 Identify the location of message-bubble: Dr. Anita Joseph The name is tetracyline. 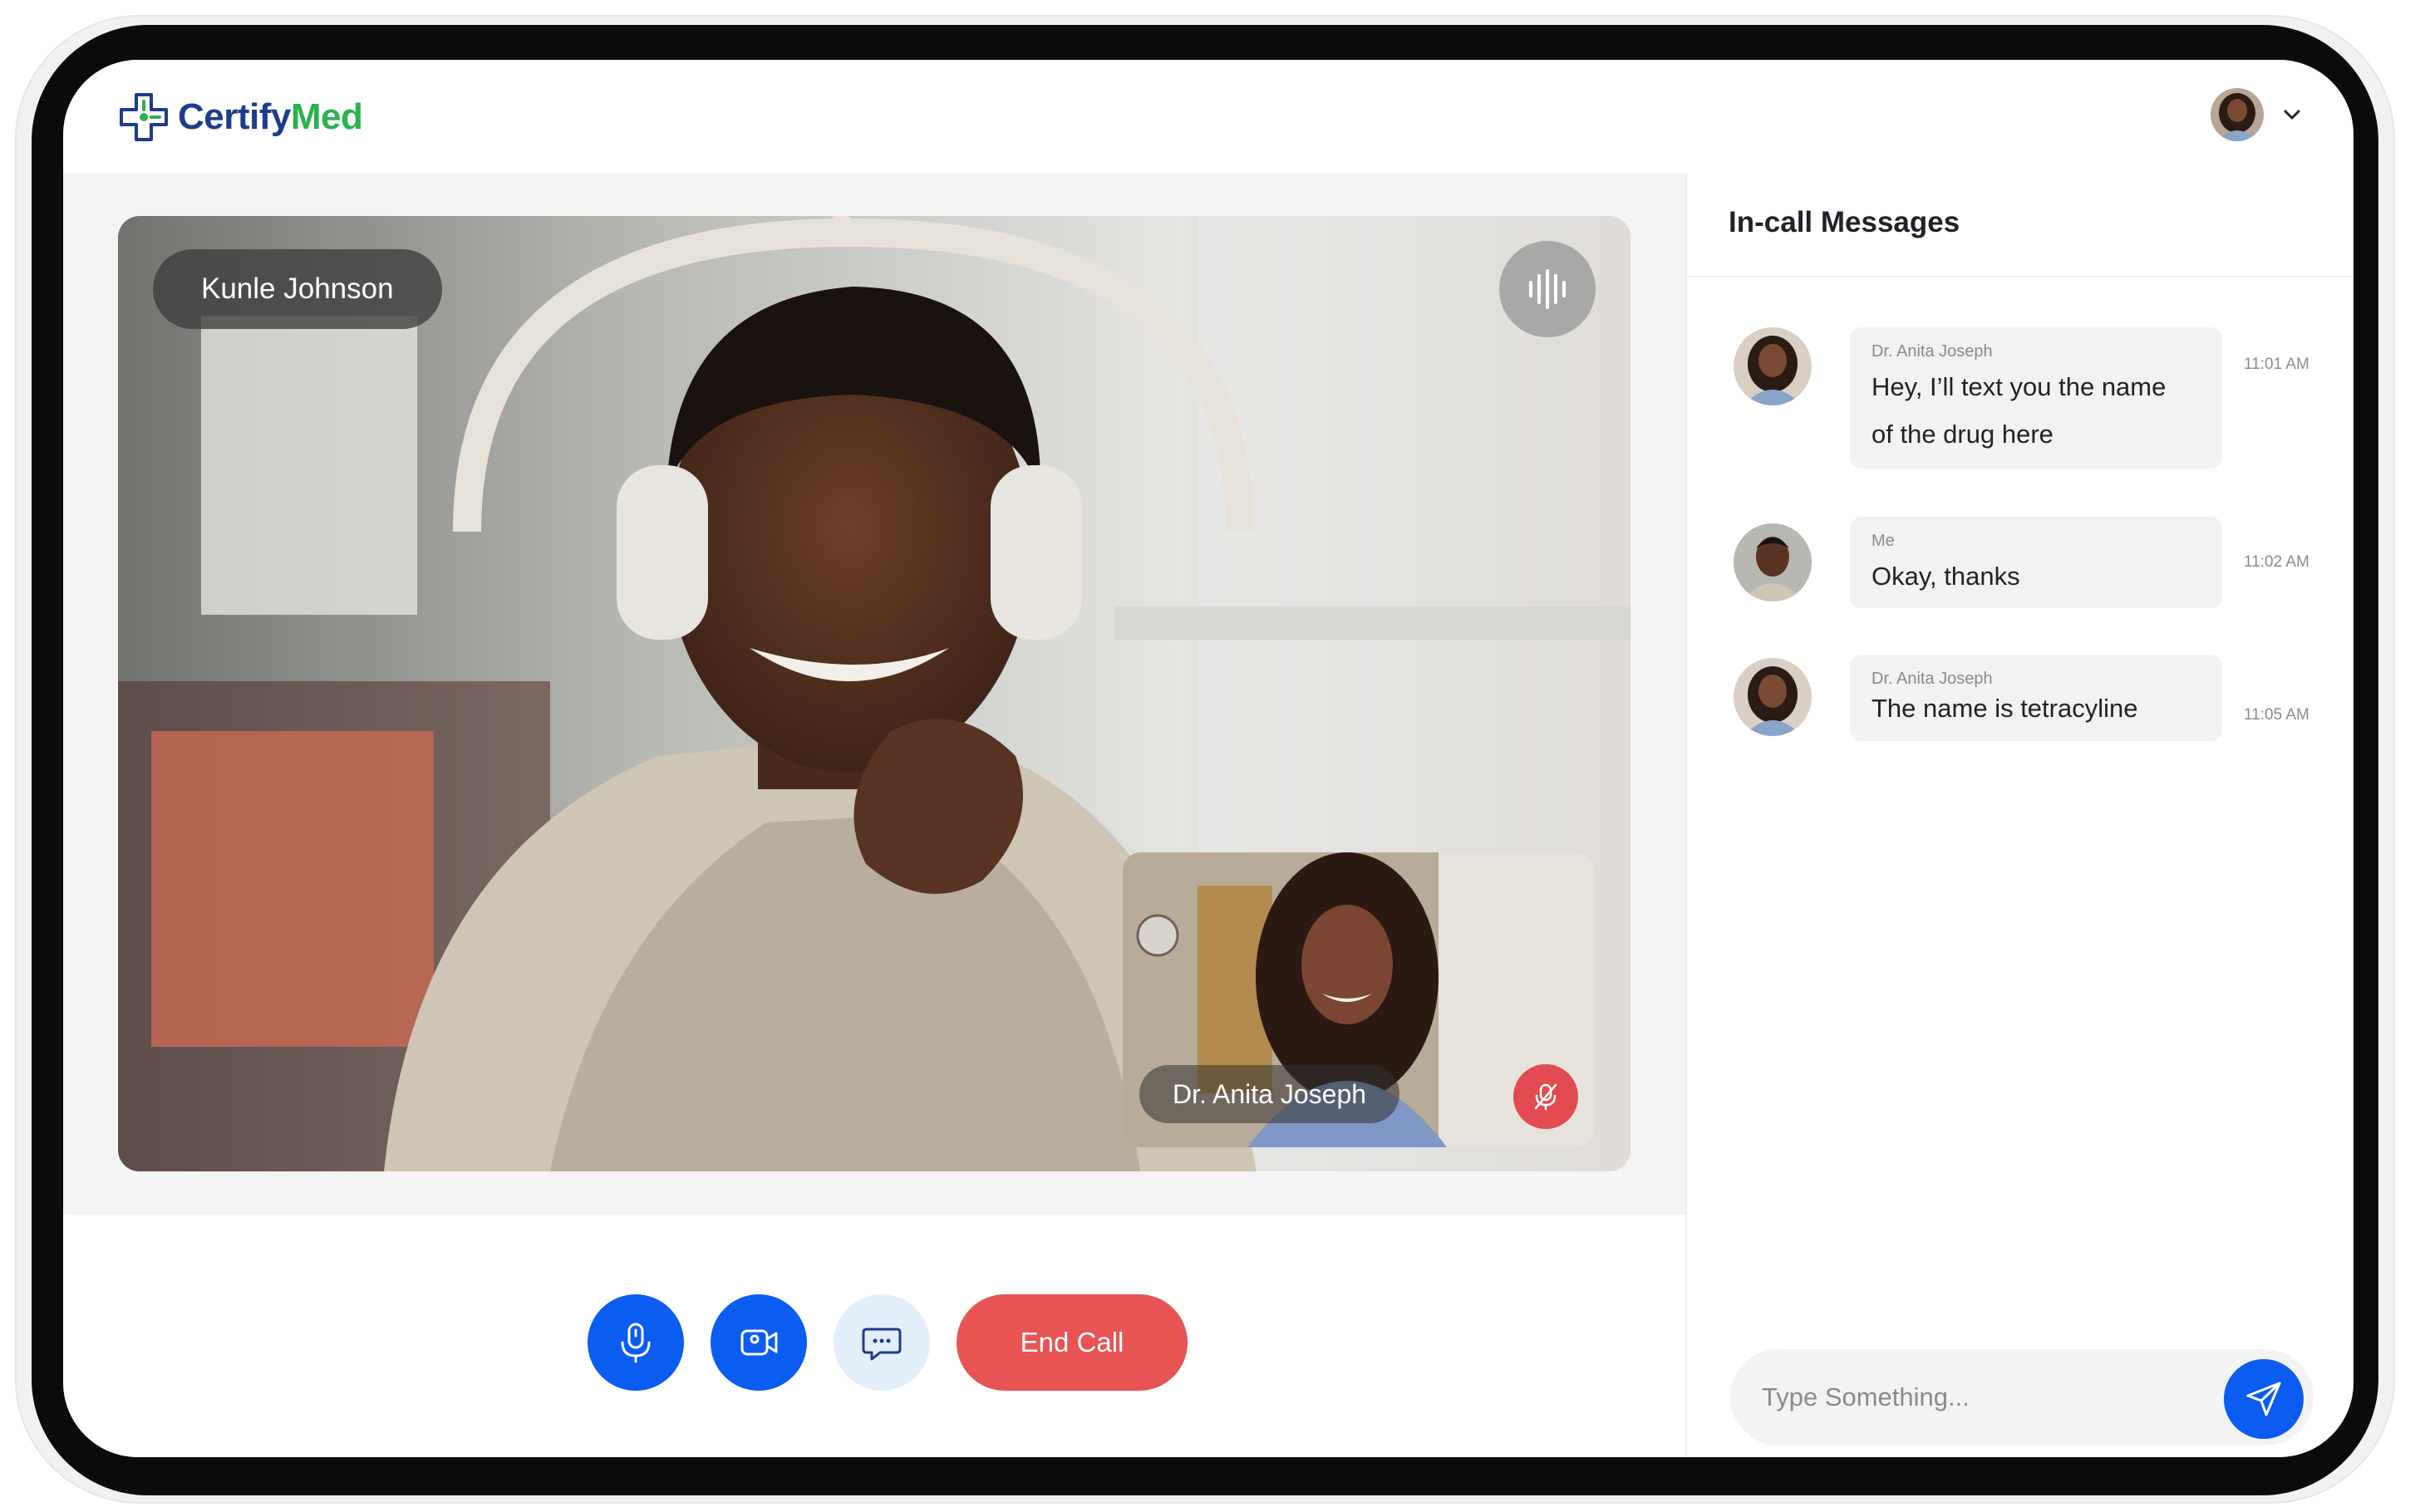
(2036, 698).